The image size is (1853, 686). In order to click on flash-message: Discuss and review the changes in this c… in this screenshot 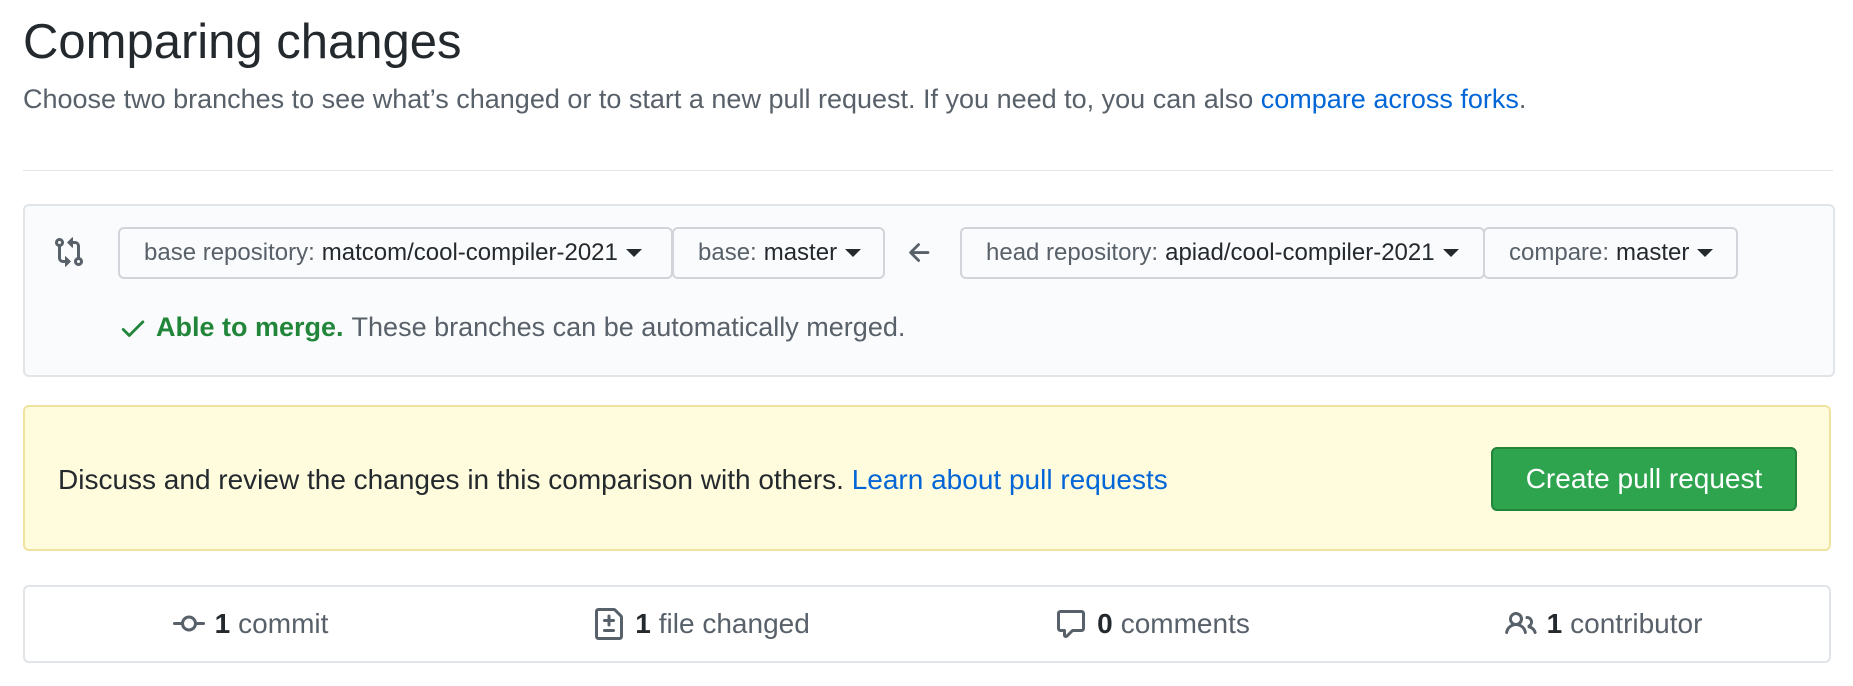, I will do `click(613, 480)`.